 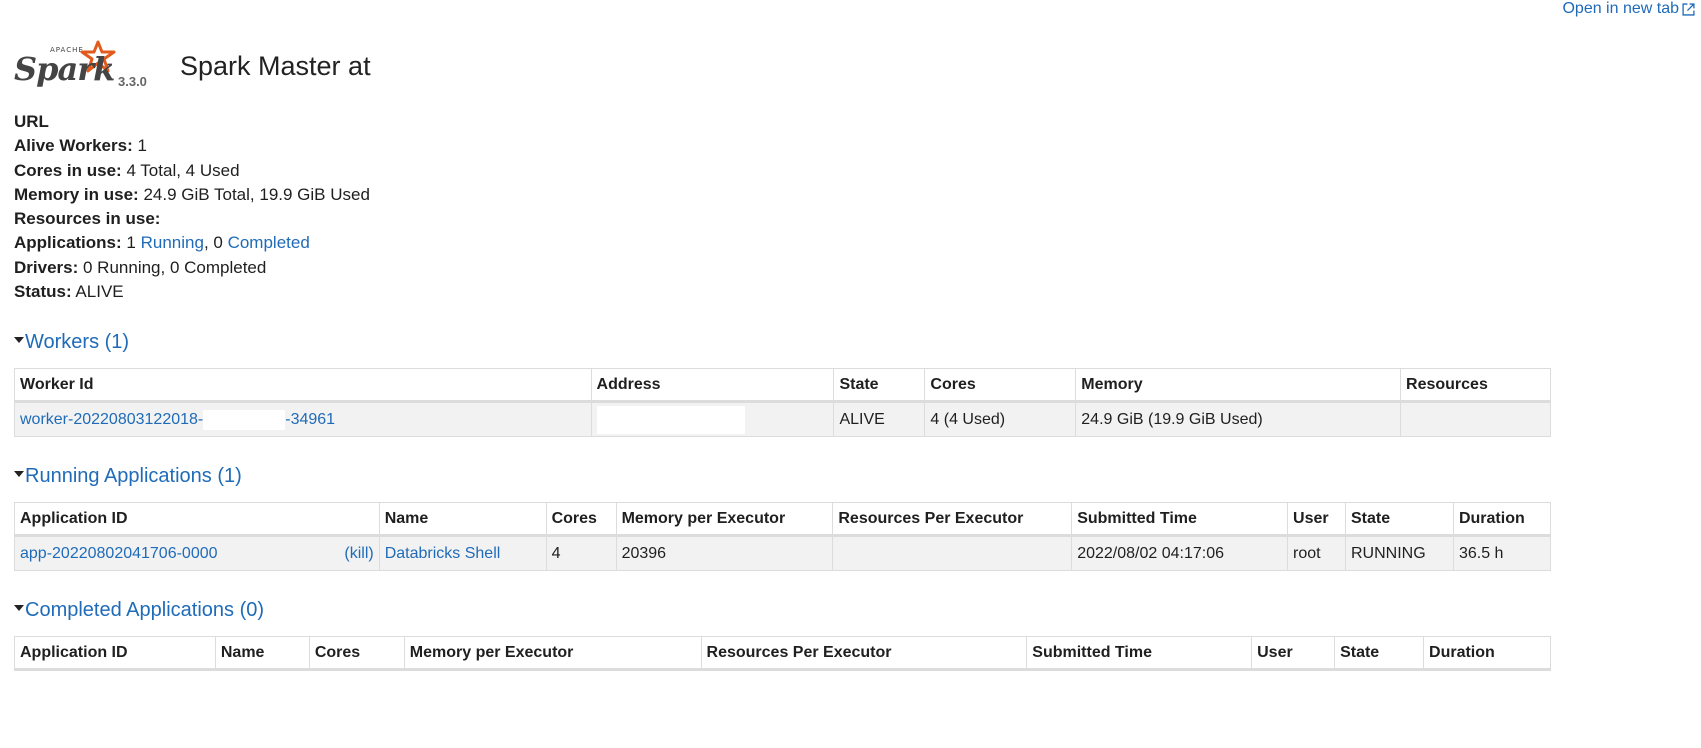 What do you see at coordinates (1502, 553) in the screenshot?
I see `app-duration-cell: 36.5 h` at bounding box center [1502, 553].